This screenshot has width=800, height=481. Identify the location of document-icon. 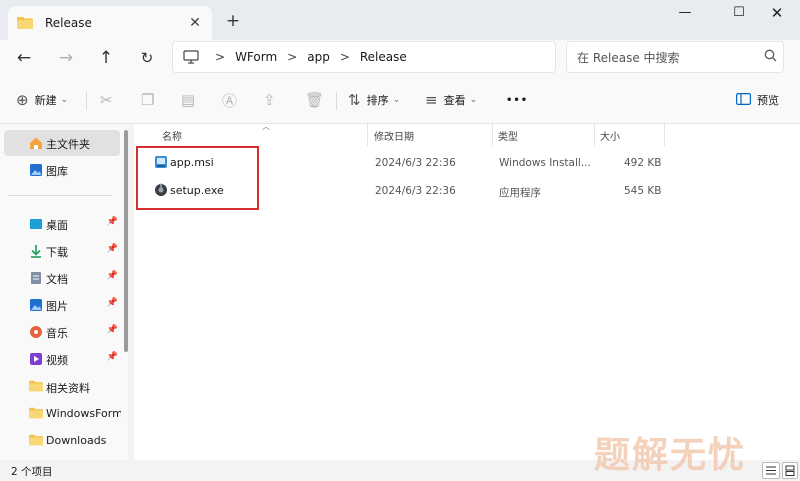
(36, 278).